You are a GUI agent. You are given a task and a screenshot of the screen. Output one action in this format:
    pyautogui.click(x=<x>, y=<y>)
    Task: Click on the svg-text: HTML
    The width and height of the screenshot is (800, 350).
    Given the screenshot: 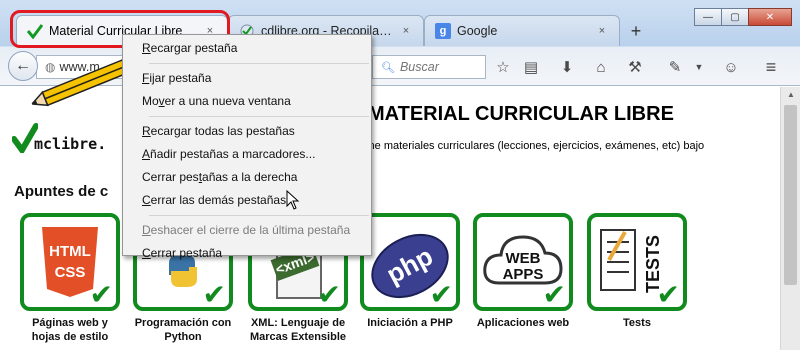 What is the action you would take?
    pyautogui.click(x=70, y=251)
    